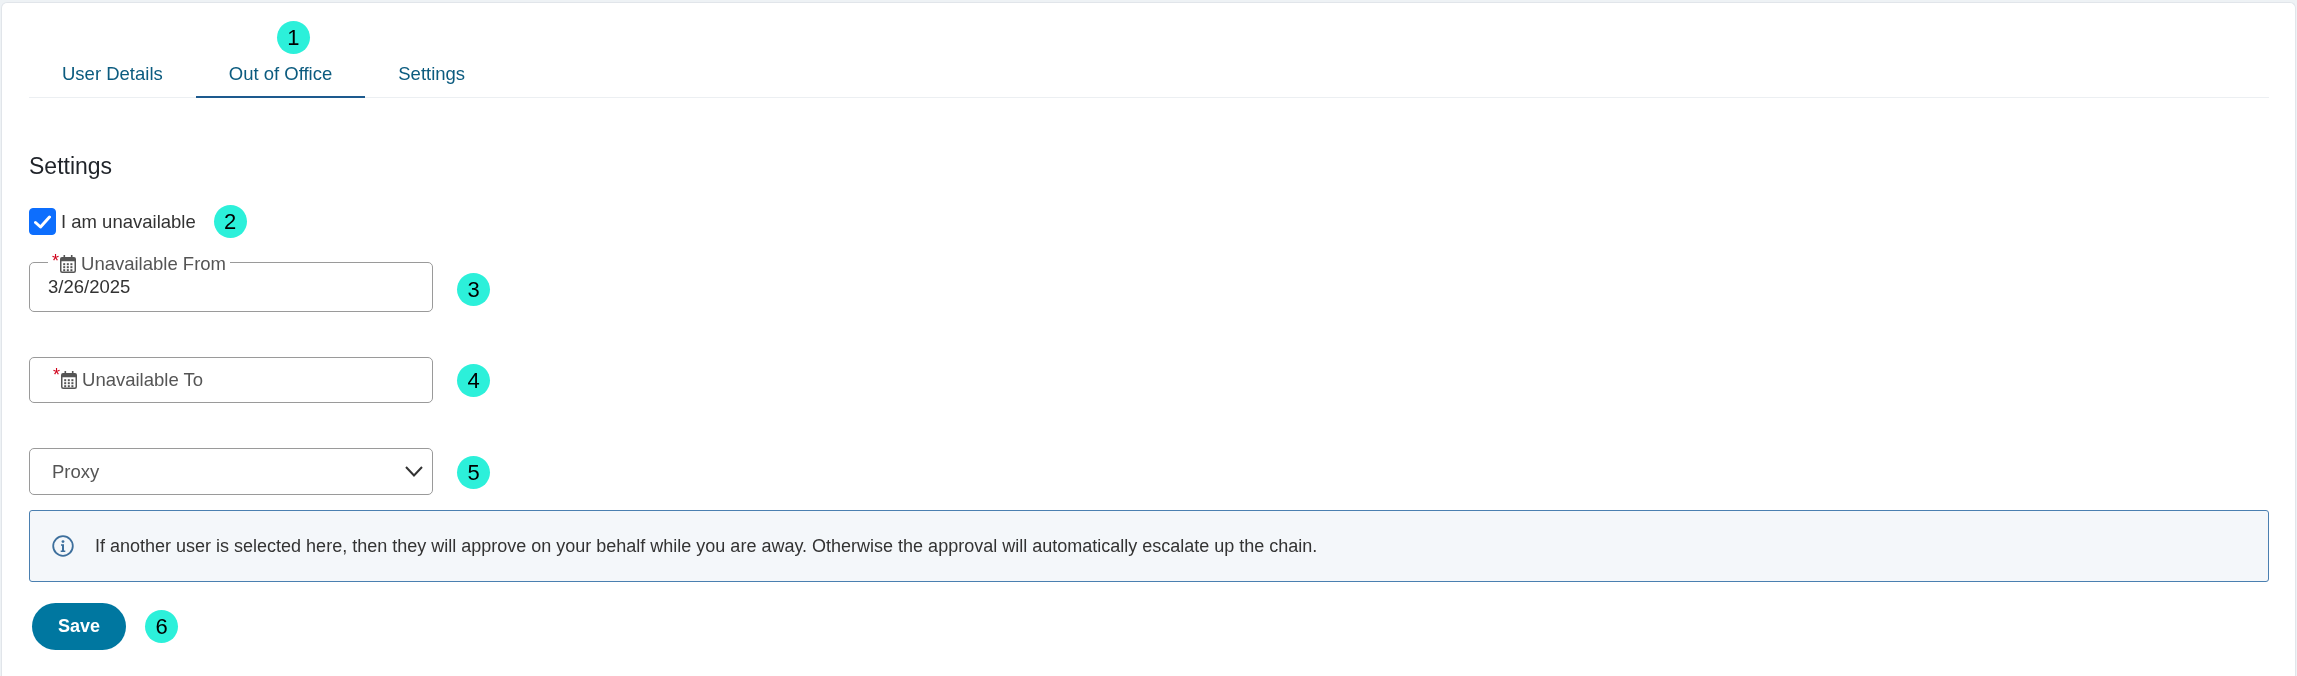  I want to click on annotation-marker: 5, so click(473, 472).